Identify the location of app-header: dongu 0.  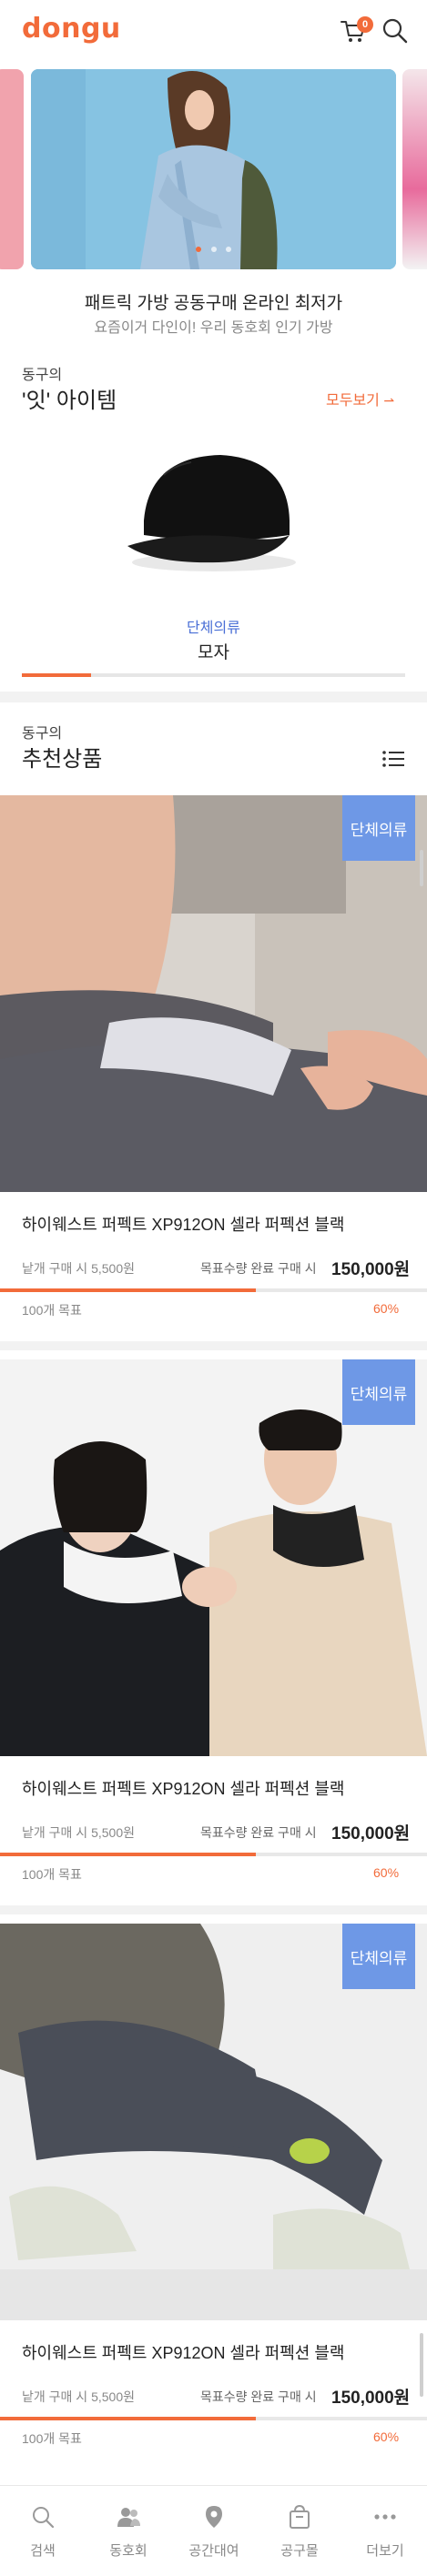
(214, 33).